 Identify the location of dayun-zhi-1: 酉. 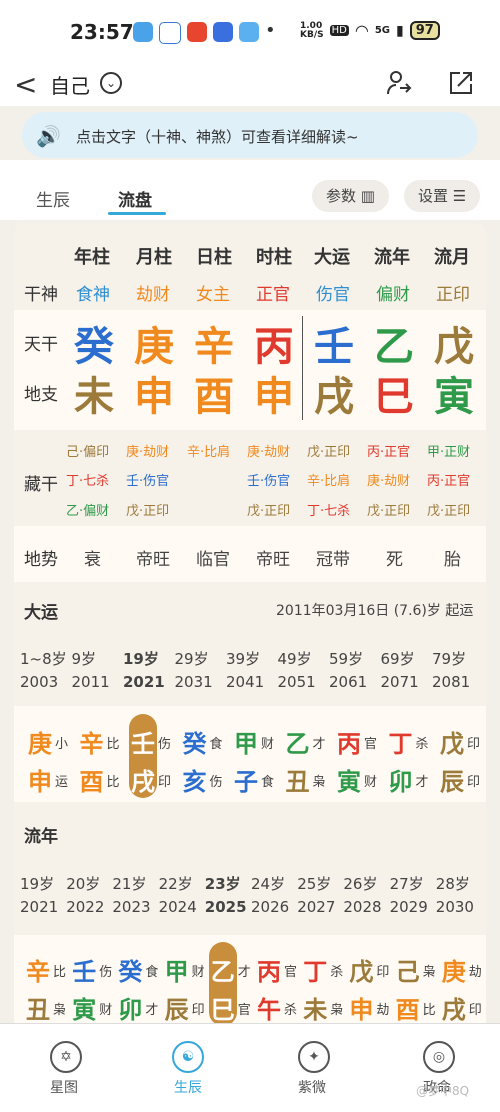
(92, 779).